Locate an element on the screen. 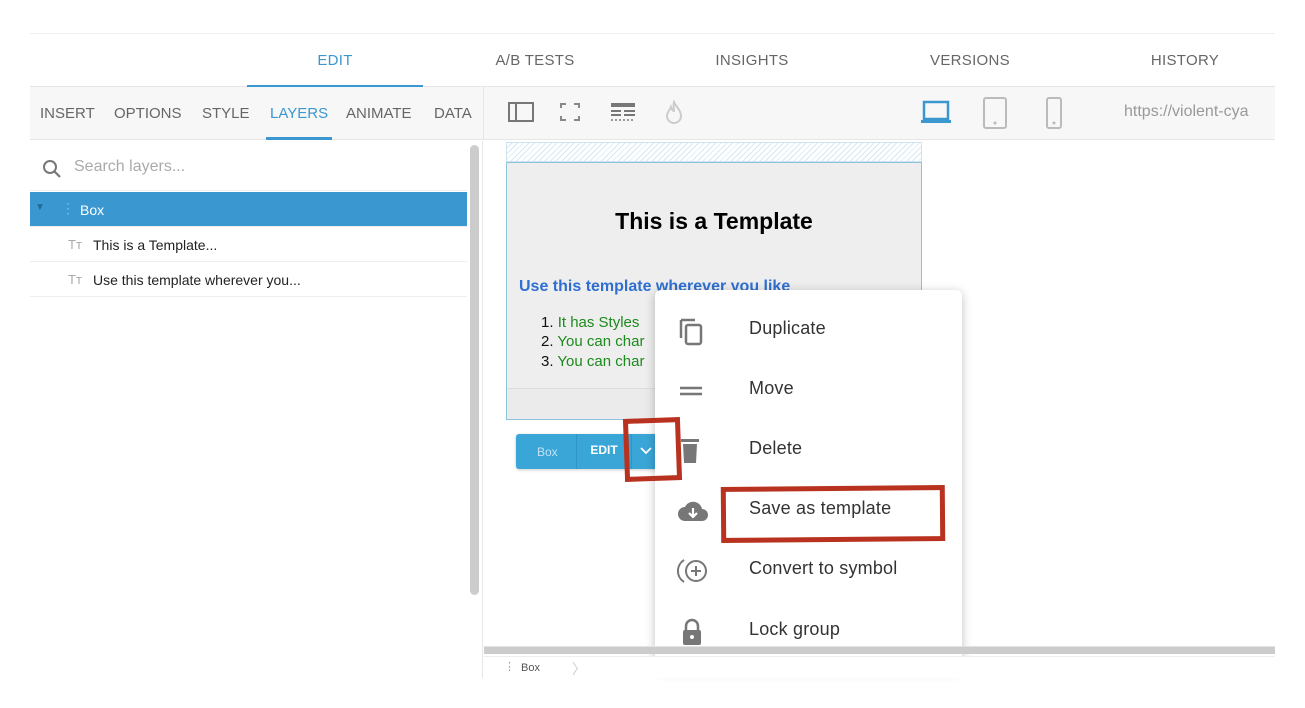 The image size is (1305, 708). menu-item-duplicate: Duplicate is located at coordinates (808, 329).